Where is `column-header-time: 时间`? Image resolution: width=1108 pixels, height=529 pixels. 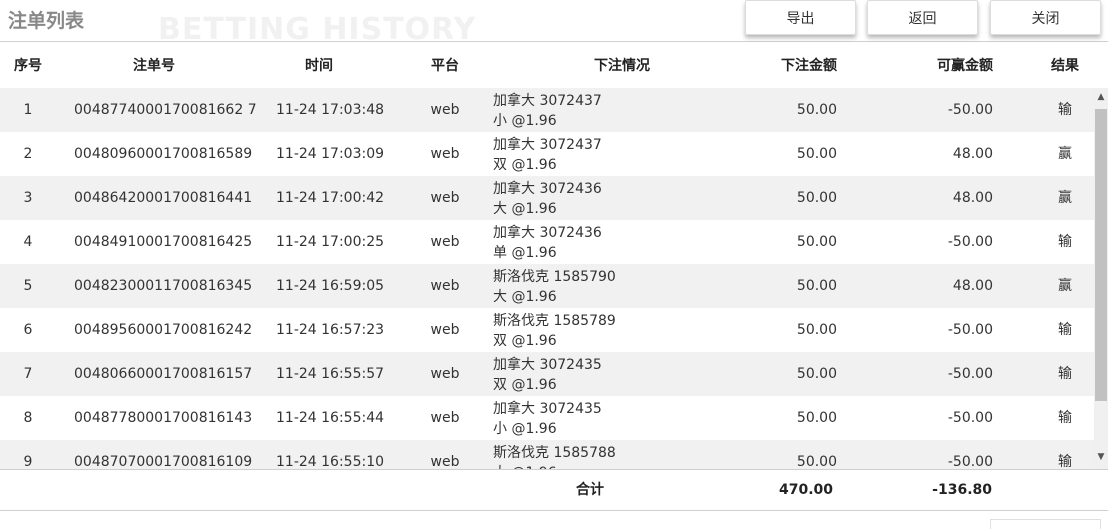
column-header-time: 时间 is located at coordinates (319, 66).